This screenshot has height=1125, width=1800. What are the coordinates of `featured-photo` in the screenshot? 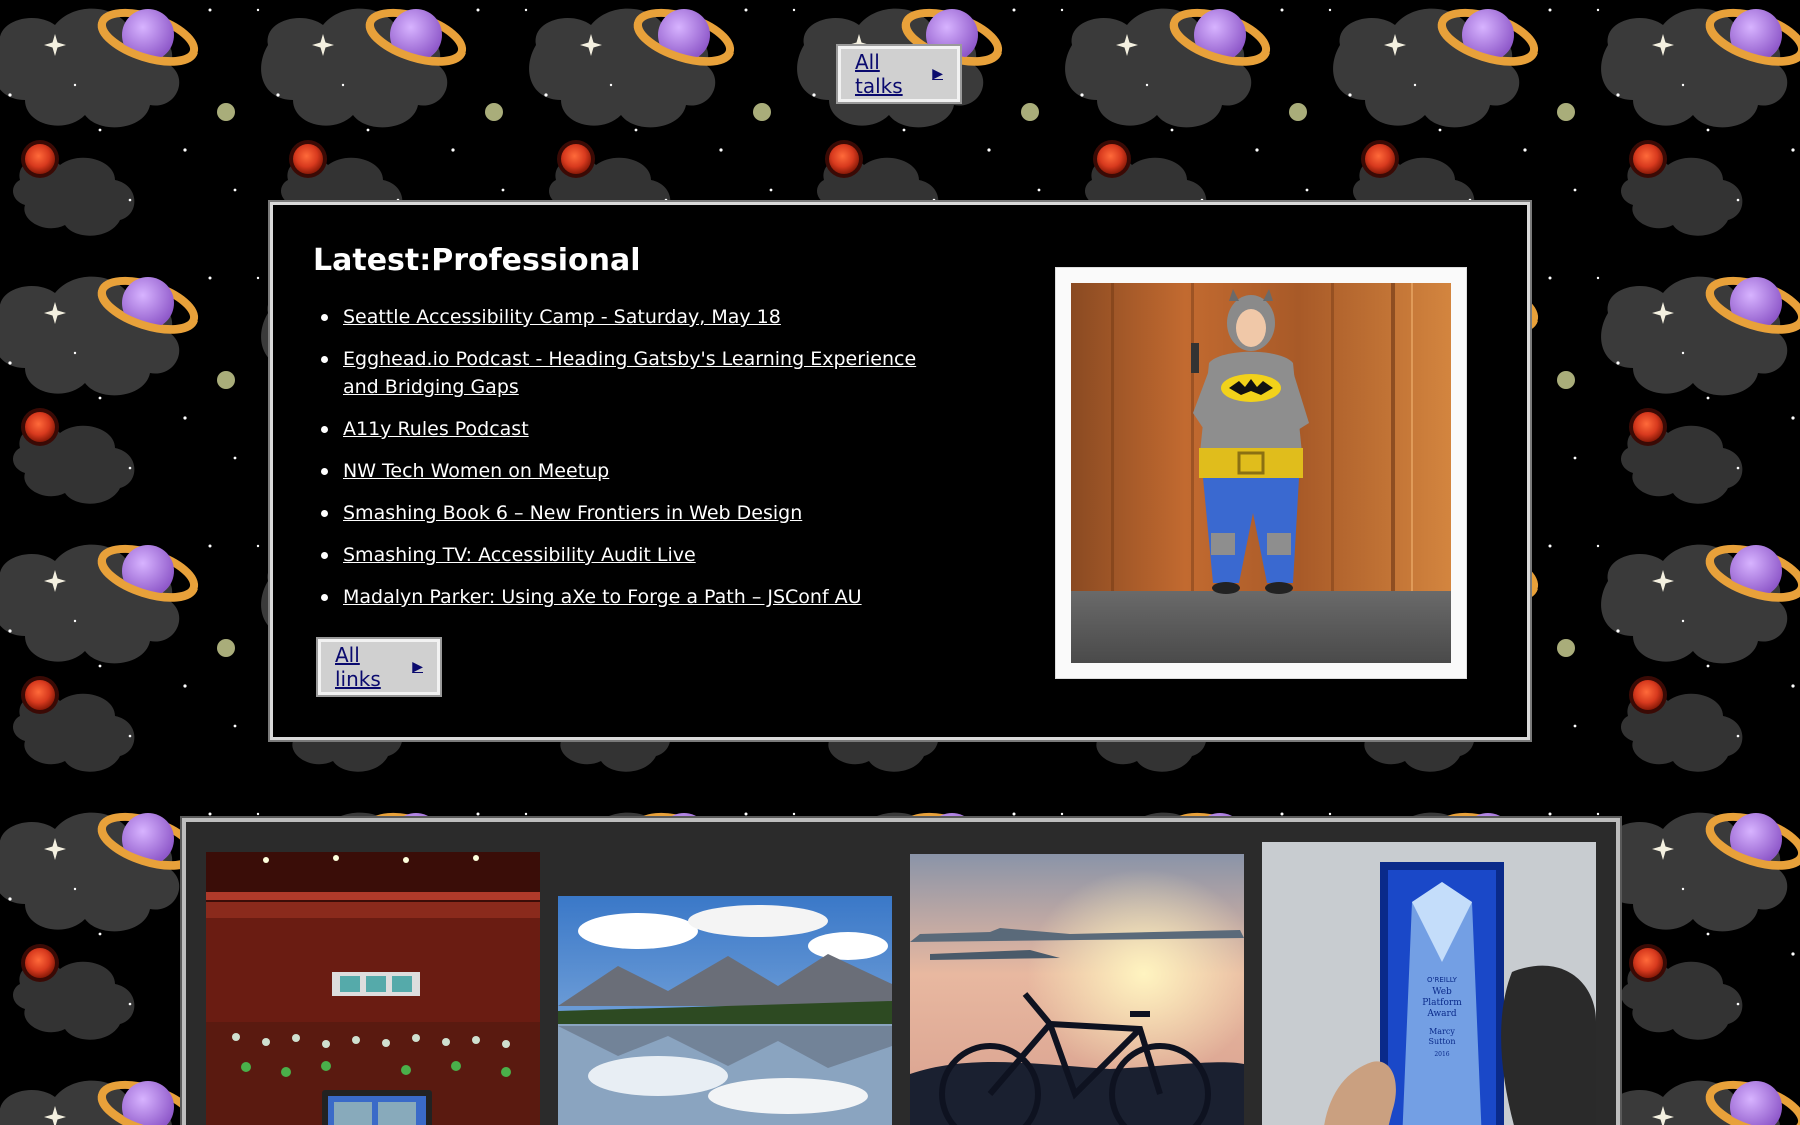 It's located at (1261, 473).